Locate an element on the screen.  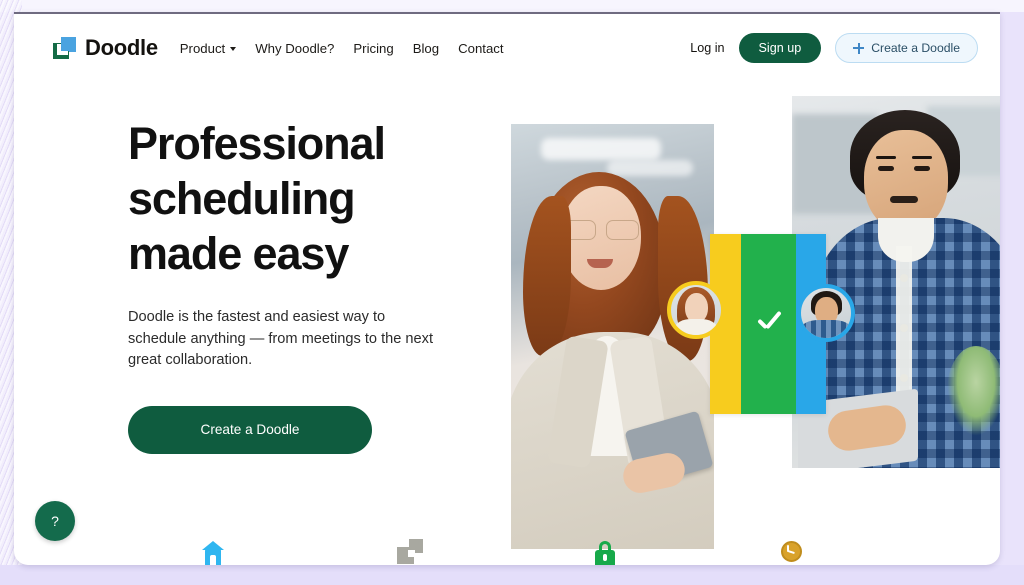
signup-button: Sign up is located at coordinates (780, 48).